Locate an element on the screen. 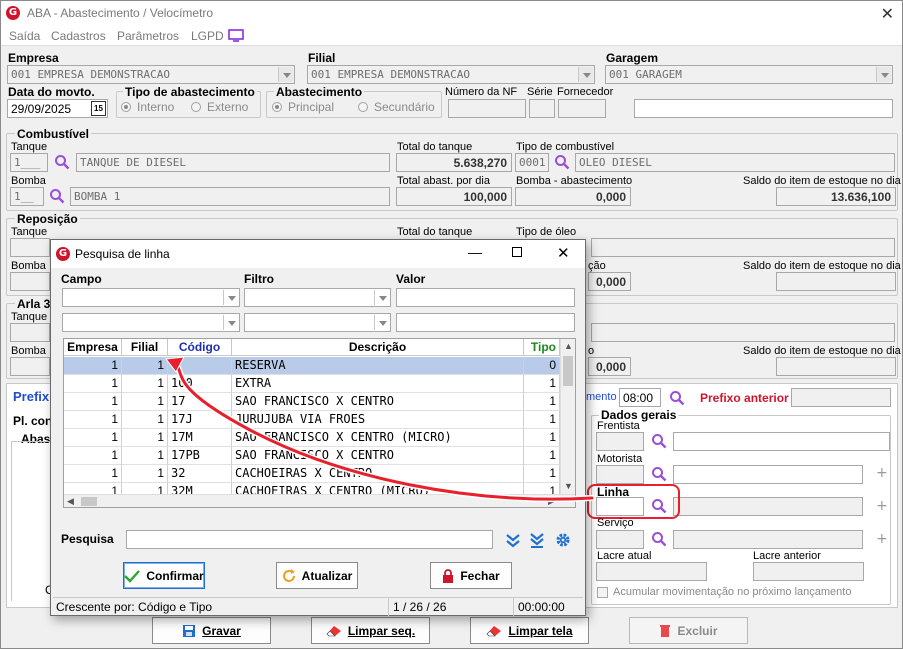  fornecedor-name-input is located at coordinates (763, 108).